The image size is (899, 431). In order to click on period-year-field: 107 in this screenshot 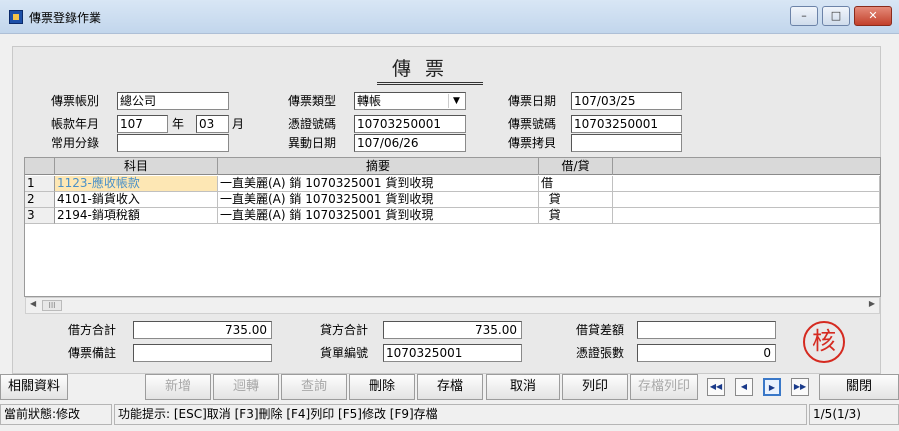, I will do `click(142, 124)`.